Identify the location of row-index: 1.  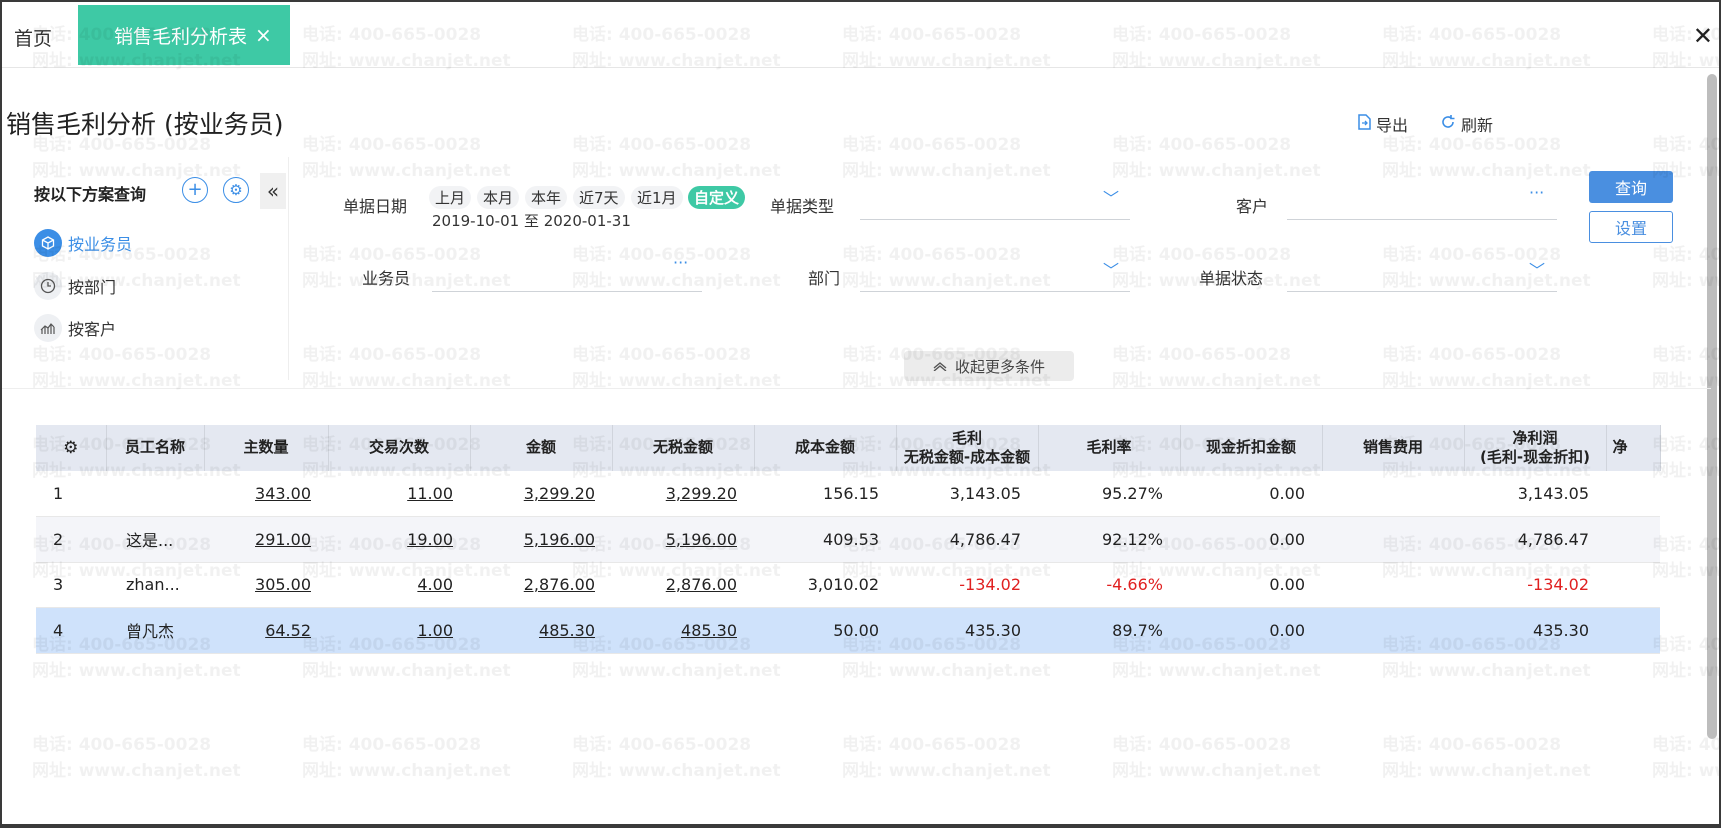
(71, 494).